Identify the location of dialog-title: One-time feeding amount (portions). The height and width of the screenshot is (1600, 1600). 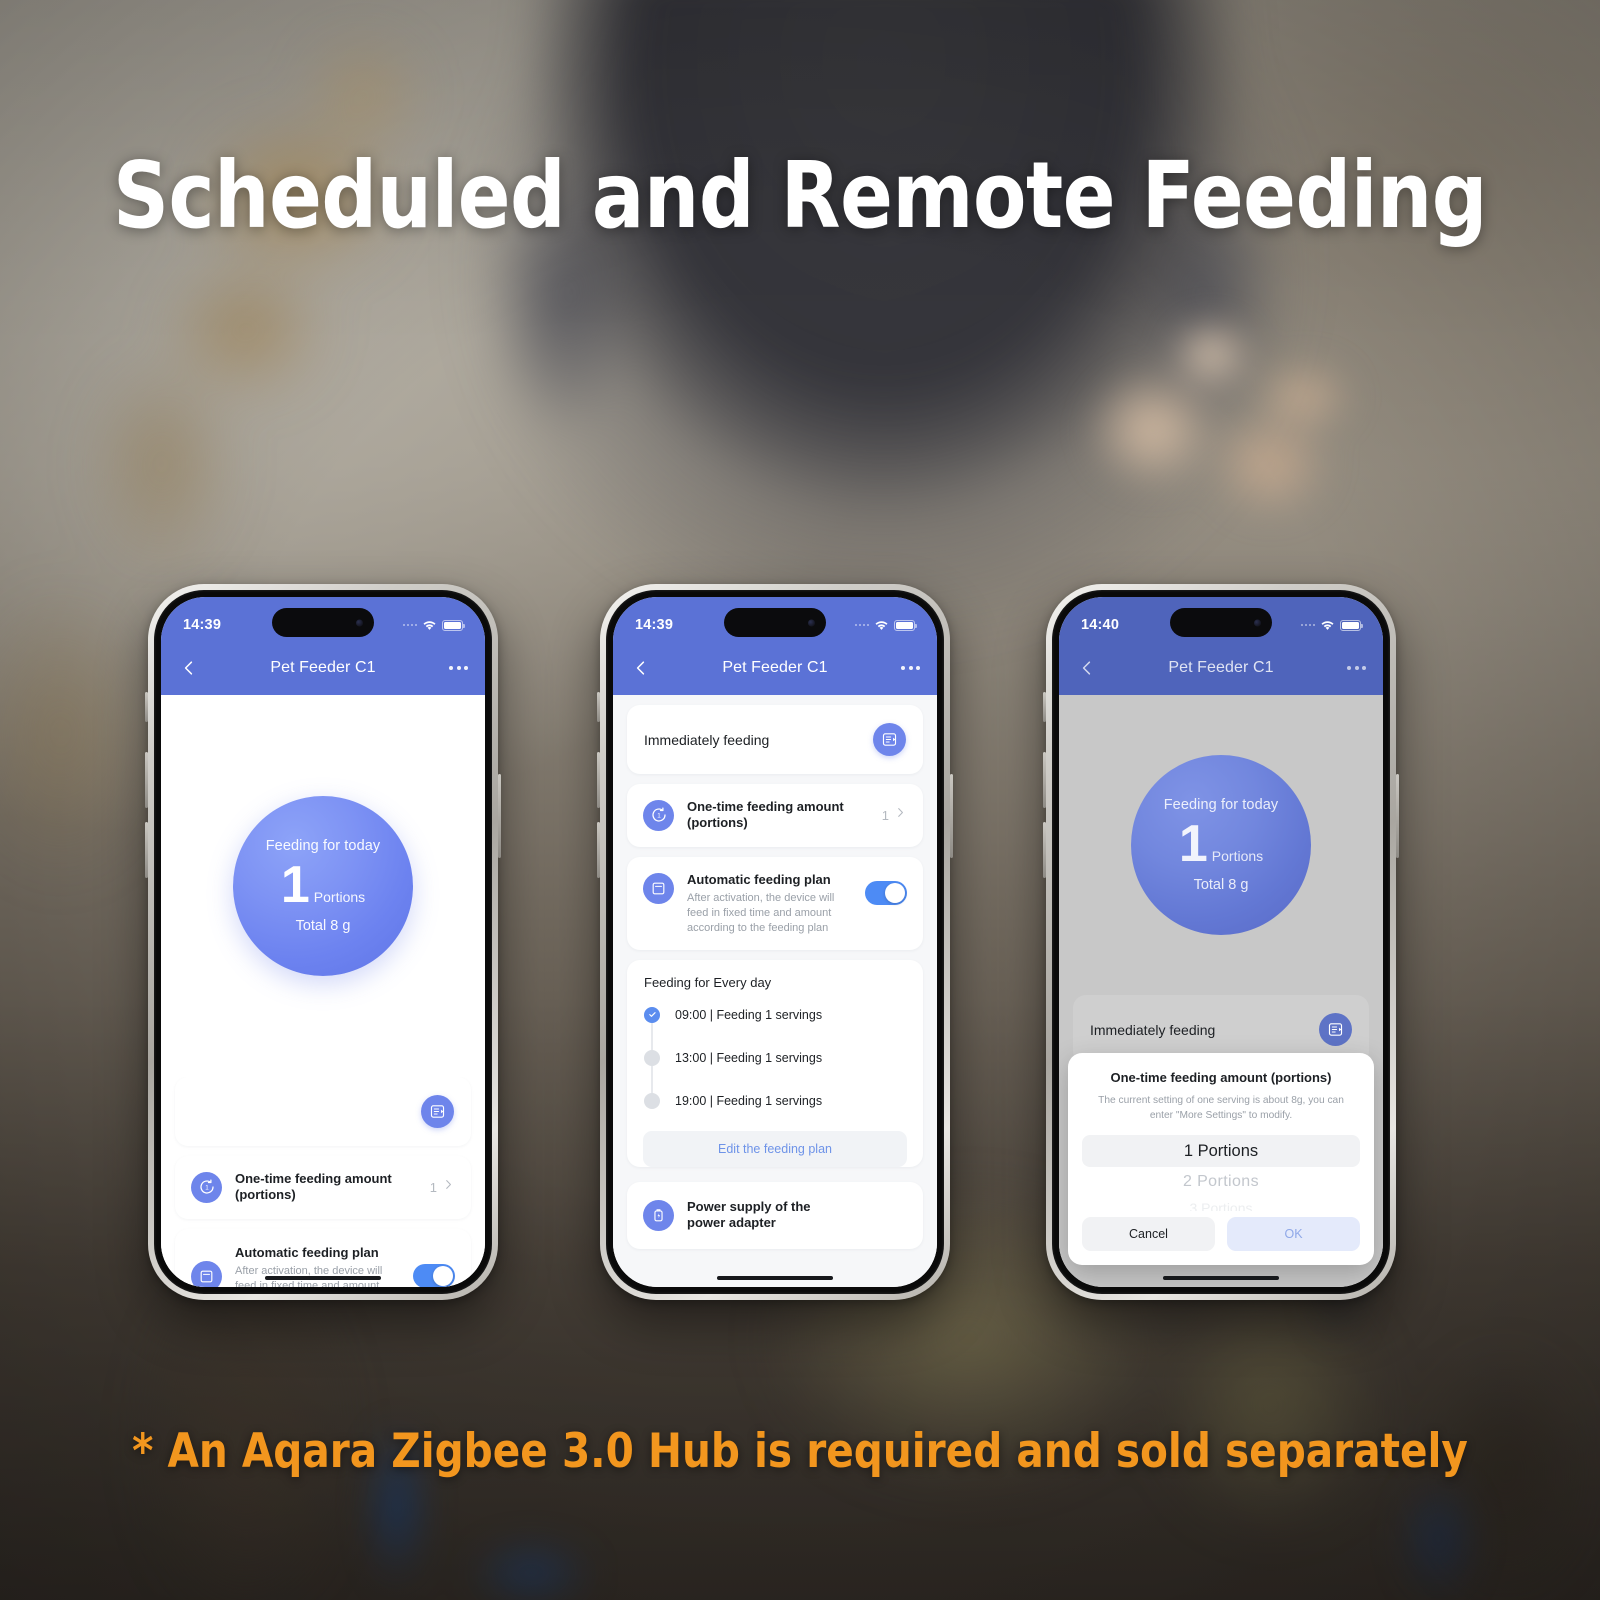
(1221, 1078).